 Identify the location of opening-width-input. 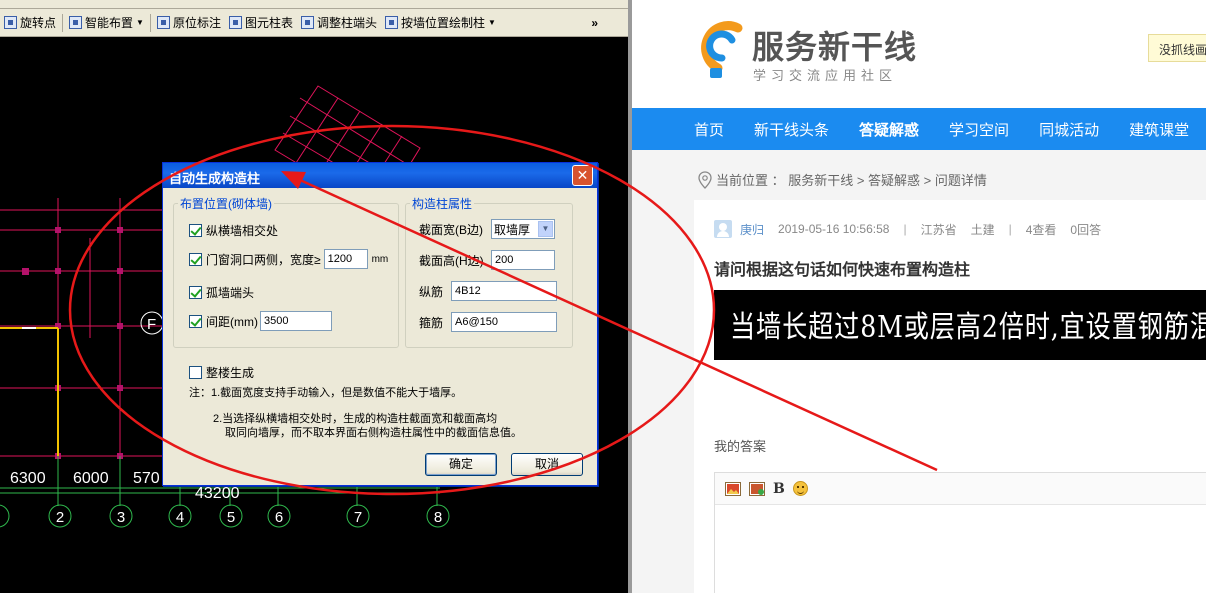
(345, 259).